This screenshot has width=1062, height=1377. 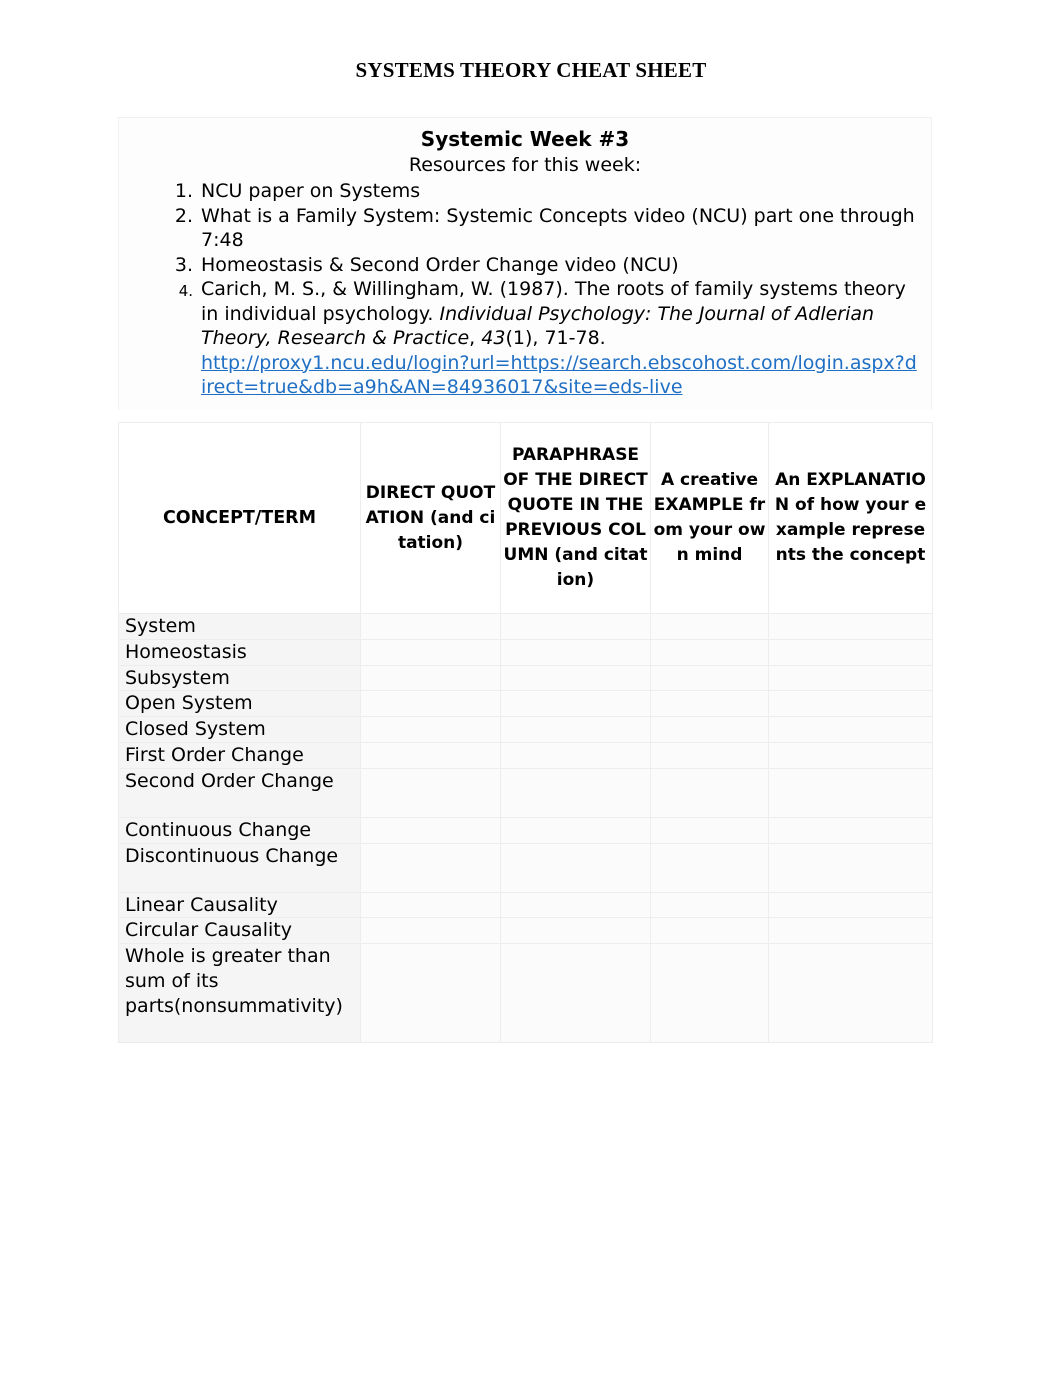 I want to click on cell-concept-term: Subsystem, so click(x=239, y=678).